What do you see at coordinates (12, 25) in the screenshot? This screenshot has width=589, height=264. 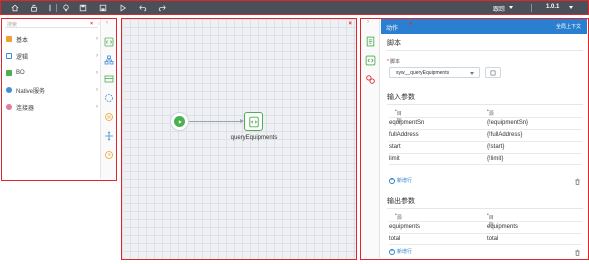 I see `search-placeholder: 搜索` at bounding box center [12, 25].